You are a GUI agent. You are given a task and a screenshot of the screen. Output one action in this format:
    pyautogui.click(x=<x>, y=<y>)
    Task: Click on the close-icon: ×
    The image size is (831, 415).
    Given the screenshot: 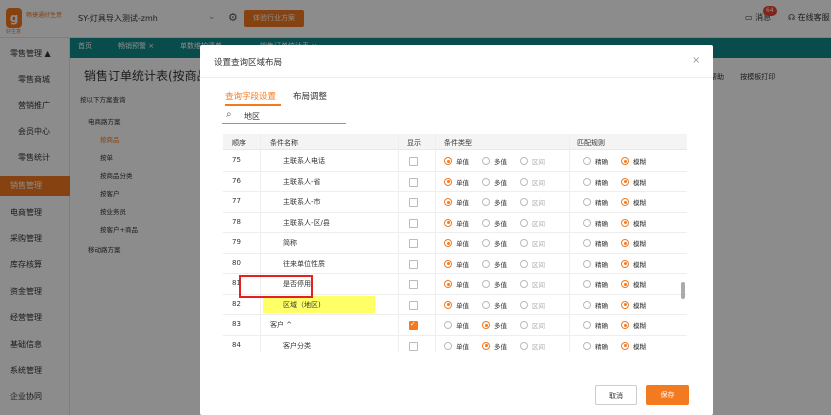 What is the action you would take?
    pyautogui.click(x=696, y=60)
    